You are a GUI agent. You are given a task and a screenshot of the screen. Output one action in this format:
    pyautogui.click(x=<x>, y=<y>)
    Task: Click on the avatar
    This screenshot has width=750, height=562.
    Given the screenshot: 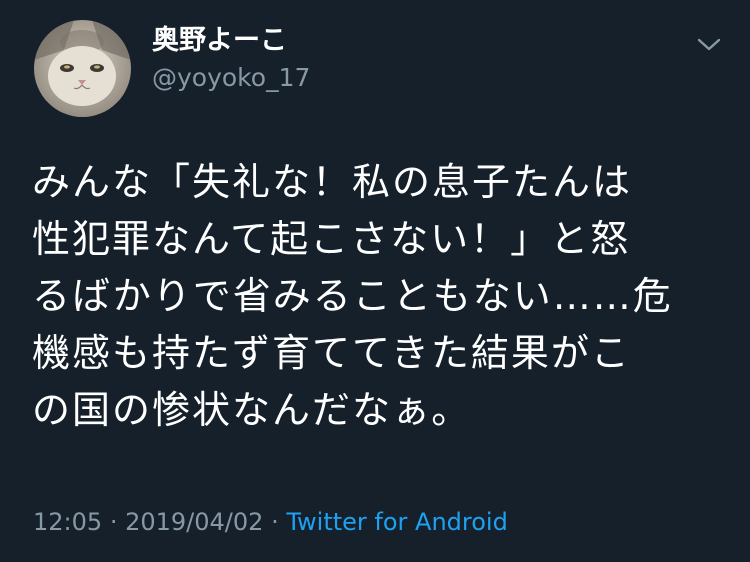 What is the action you would take?
    pyautogui.click(x=82, y=68)
    